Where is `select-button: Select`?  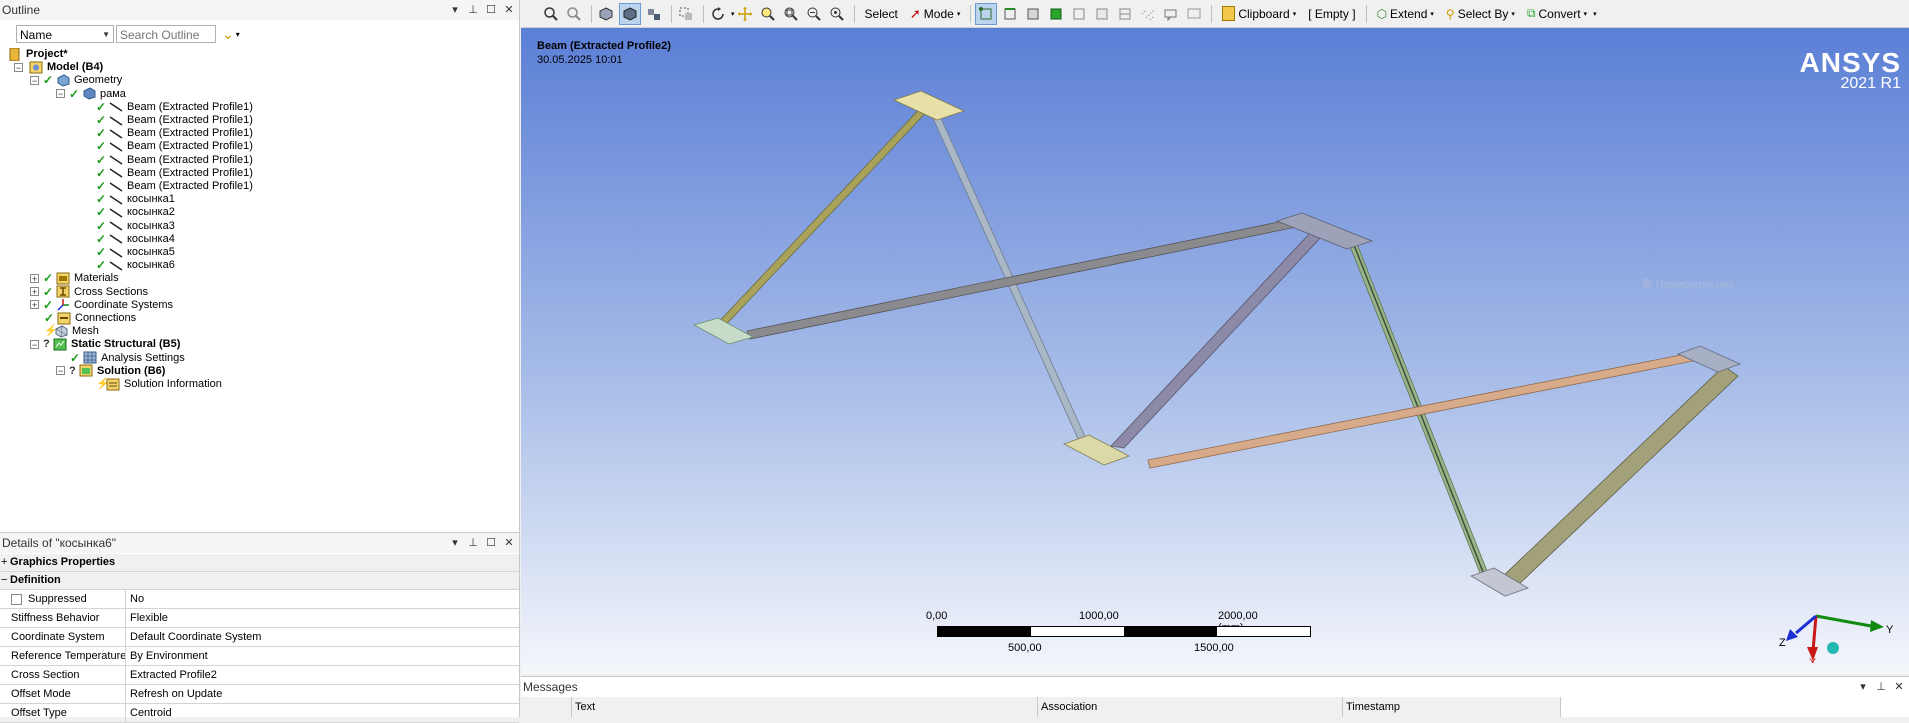
select-button: Select is located at coordinates (881, 14).